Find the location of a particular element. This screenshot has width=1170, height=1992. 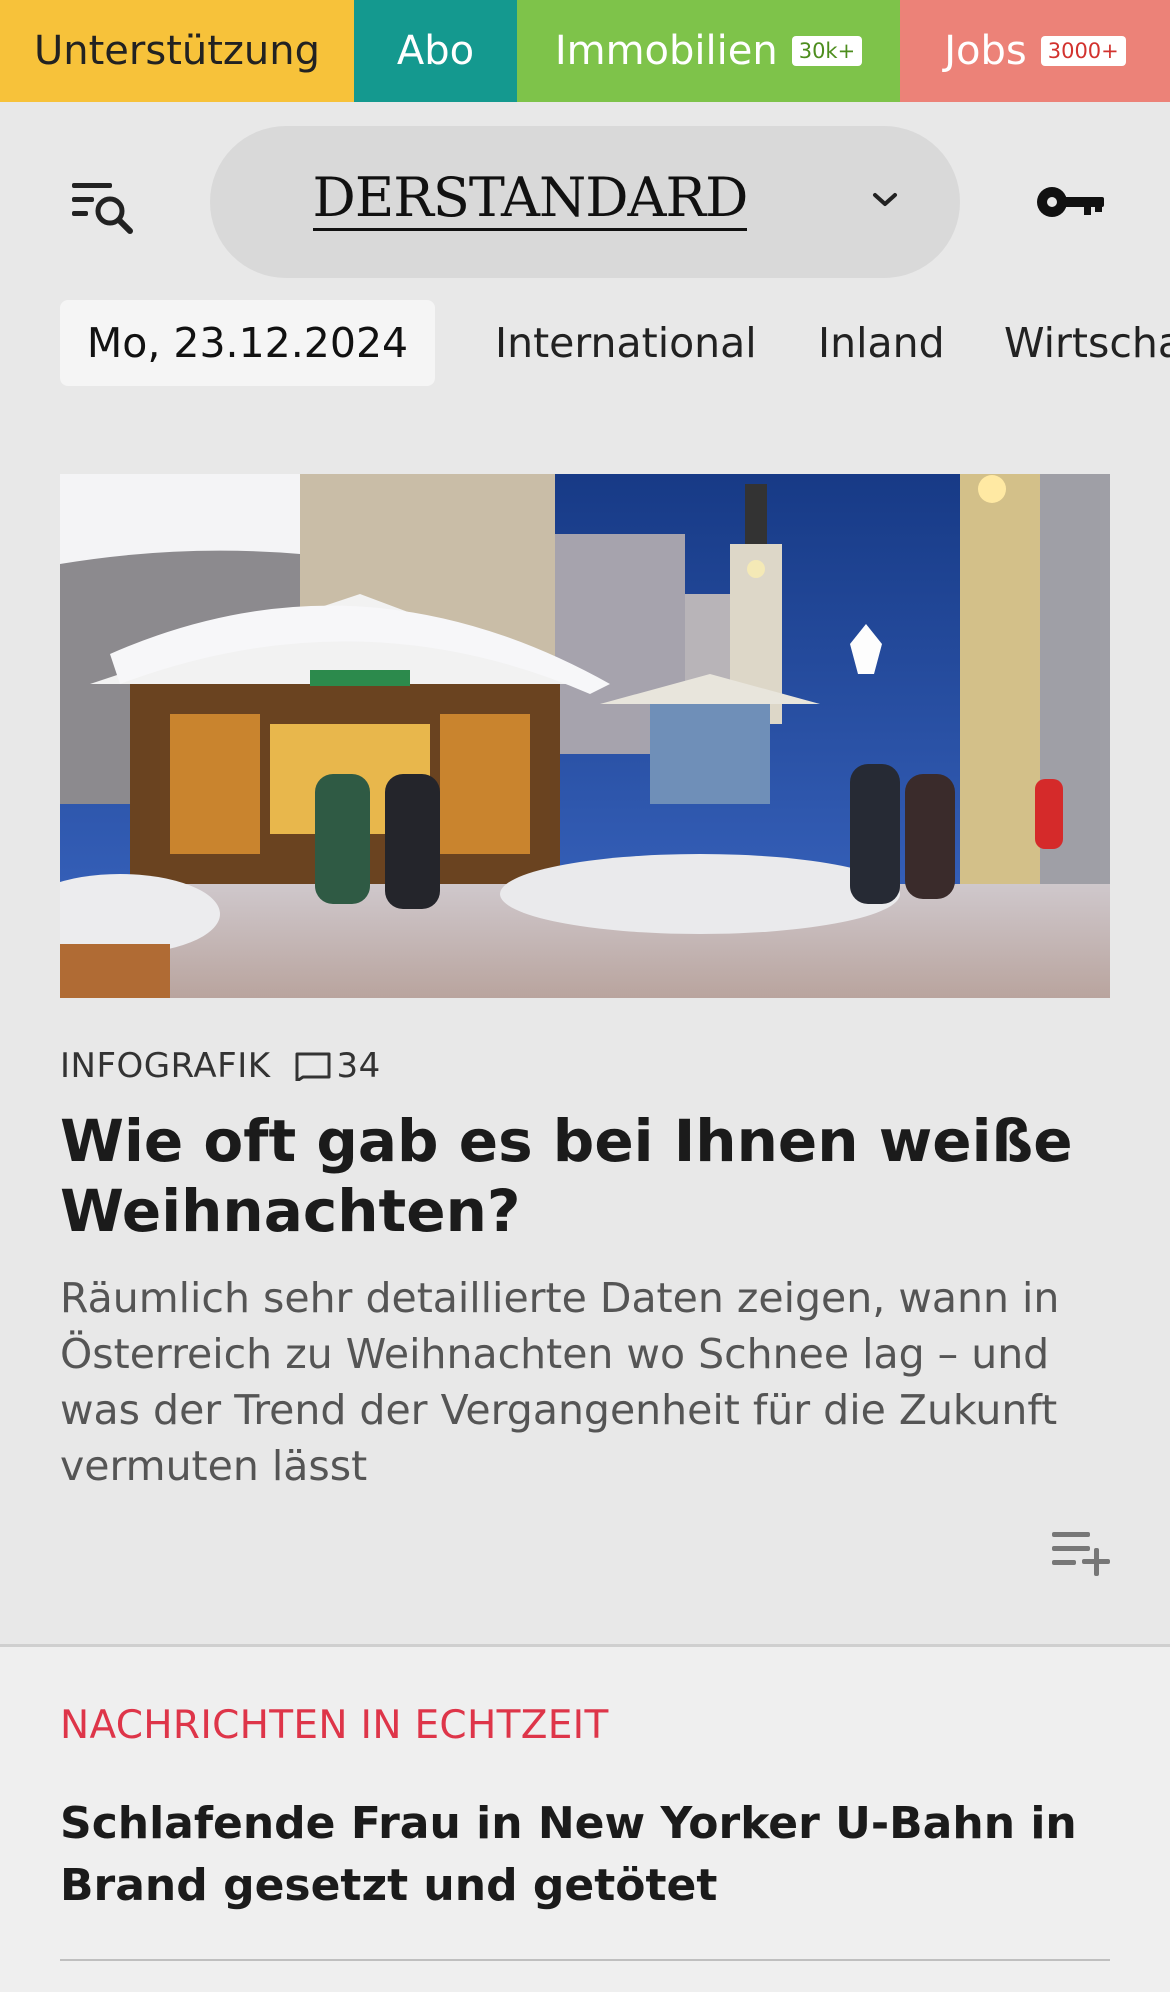

nav-item-wirtschaft: Wirtscha is located at coordinates (1087, 343).